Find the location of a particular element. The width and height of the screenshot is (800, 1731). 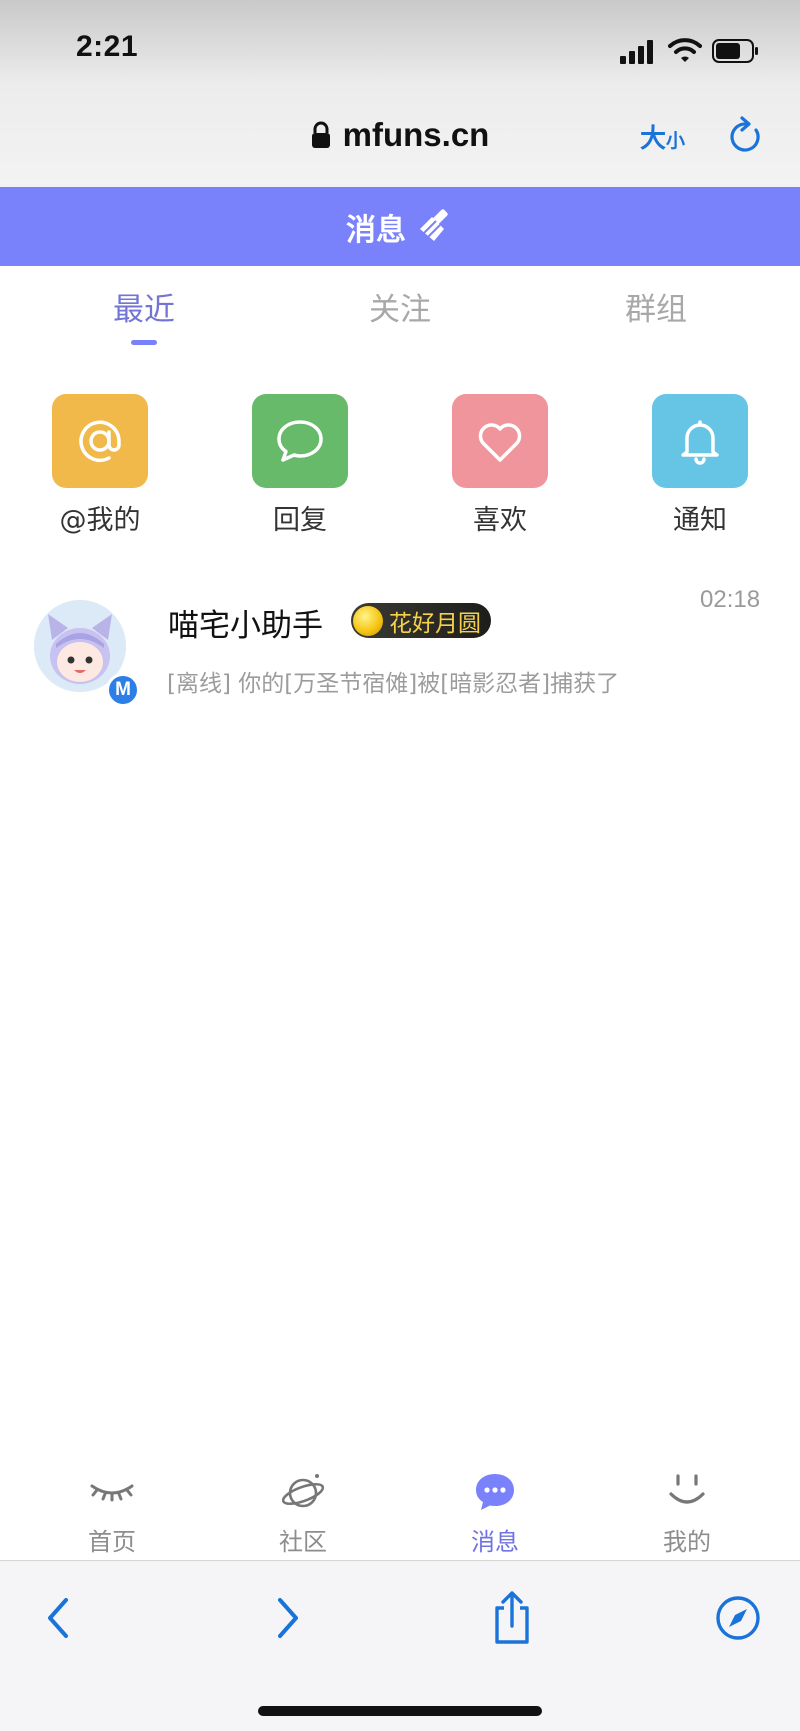

browser-top-bar is located at coordinates (400, 93).